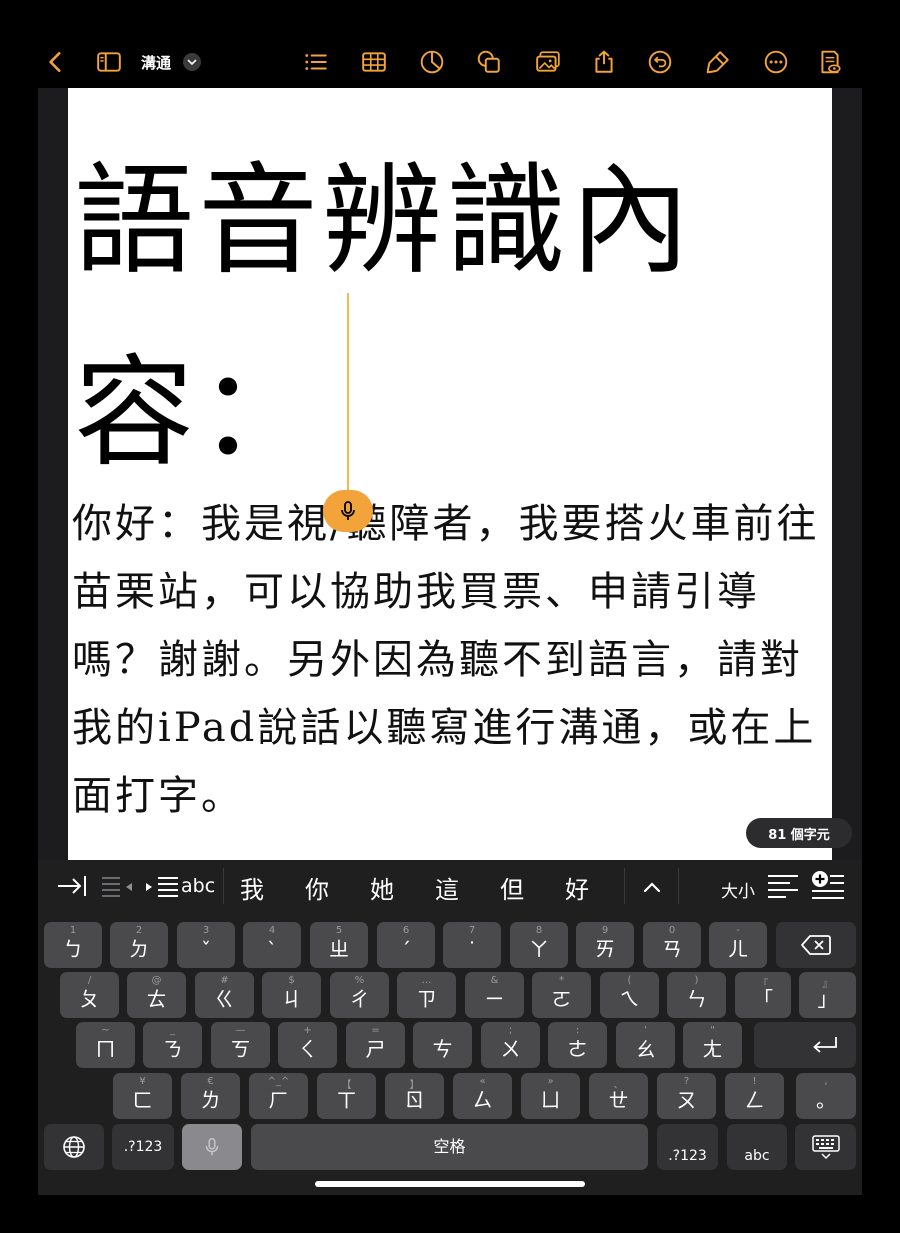 The width and height of the screenshot is (900, 1233). I want to click on media-icon, so click(548, 62).